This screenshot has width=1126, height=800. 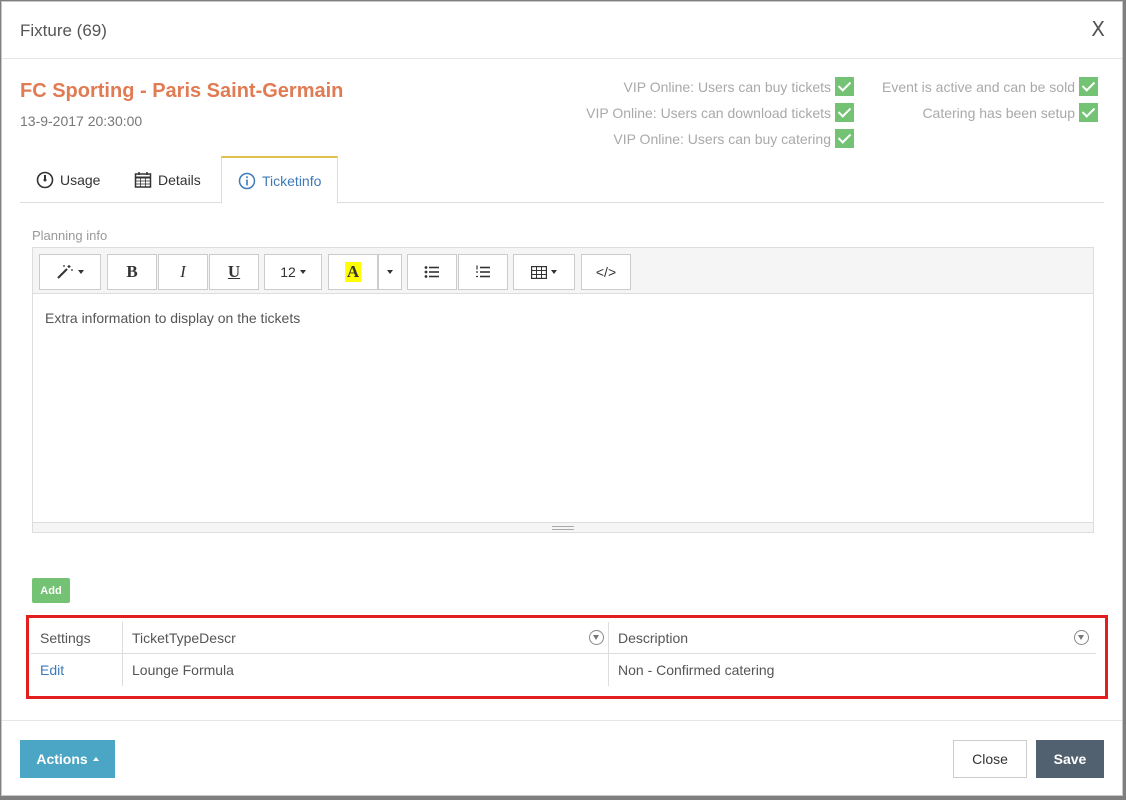 What do you see at coordinates (80, 179) in the screenshot?
I see `tab-label: Usage` at bounding box center [80, 179].